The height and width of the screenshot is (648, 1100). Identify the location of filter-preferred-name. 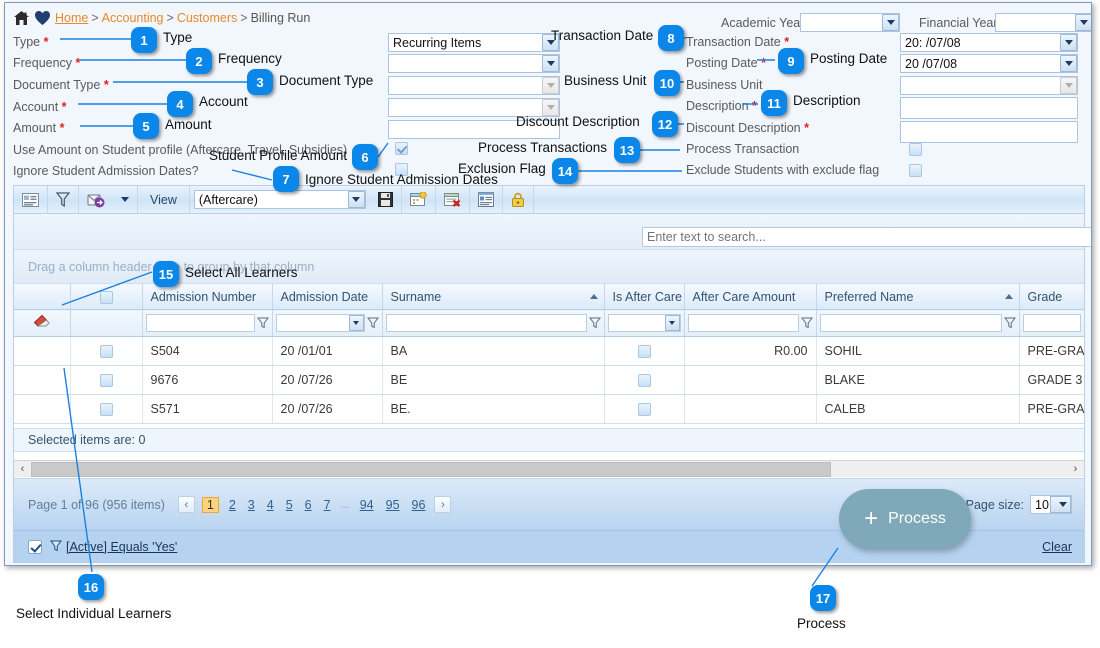
(918, 323).